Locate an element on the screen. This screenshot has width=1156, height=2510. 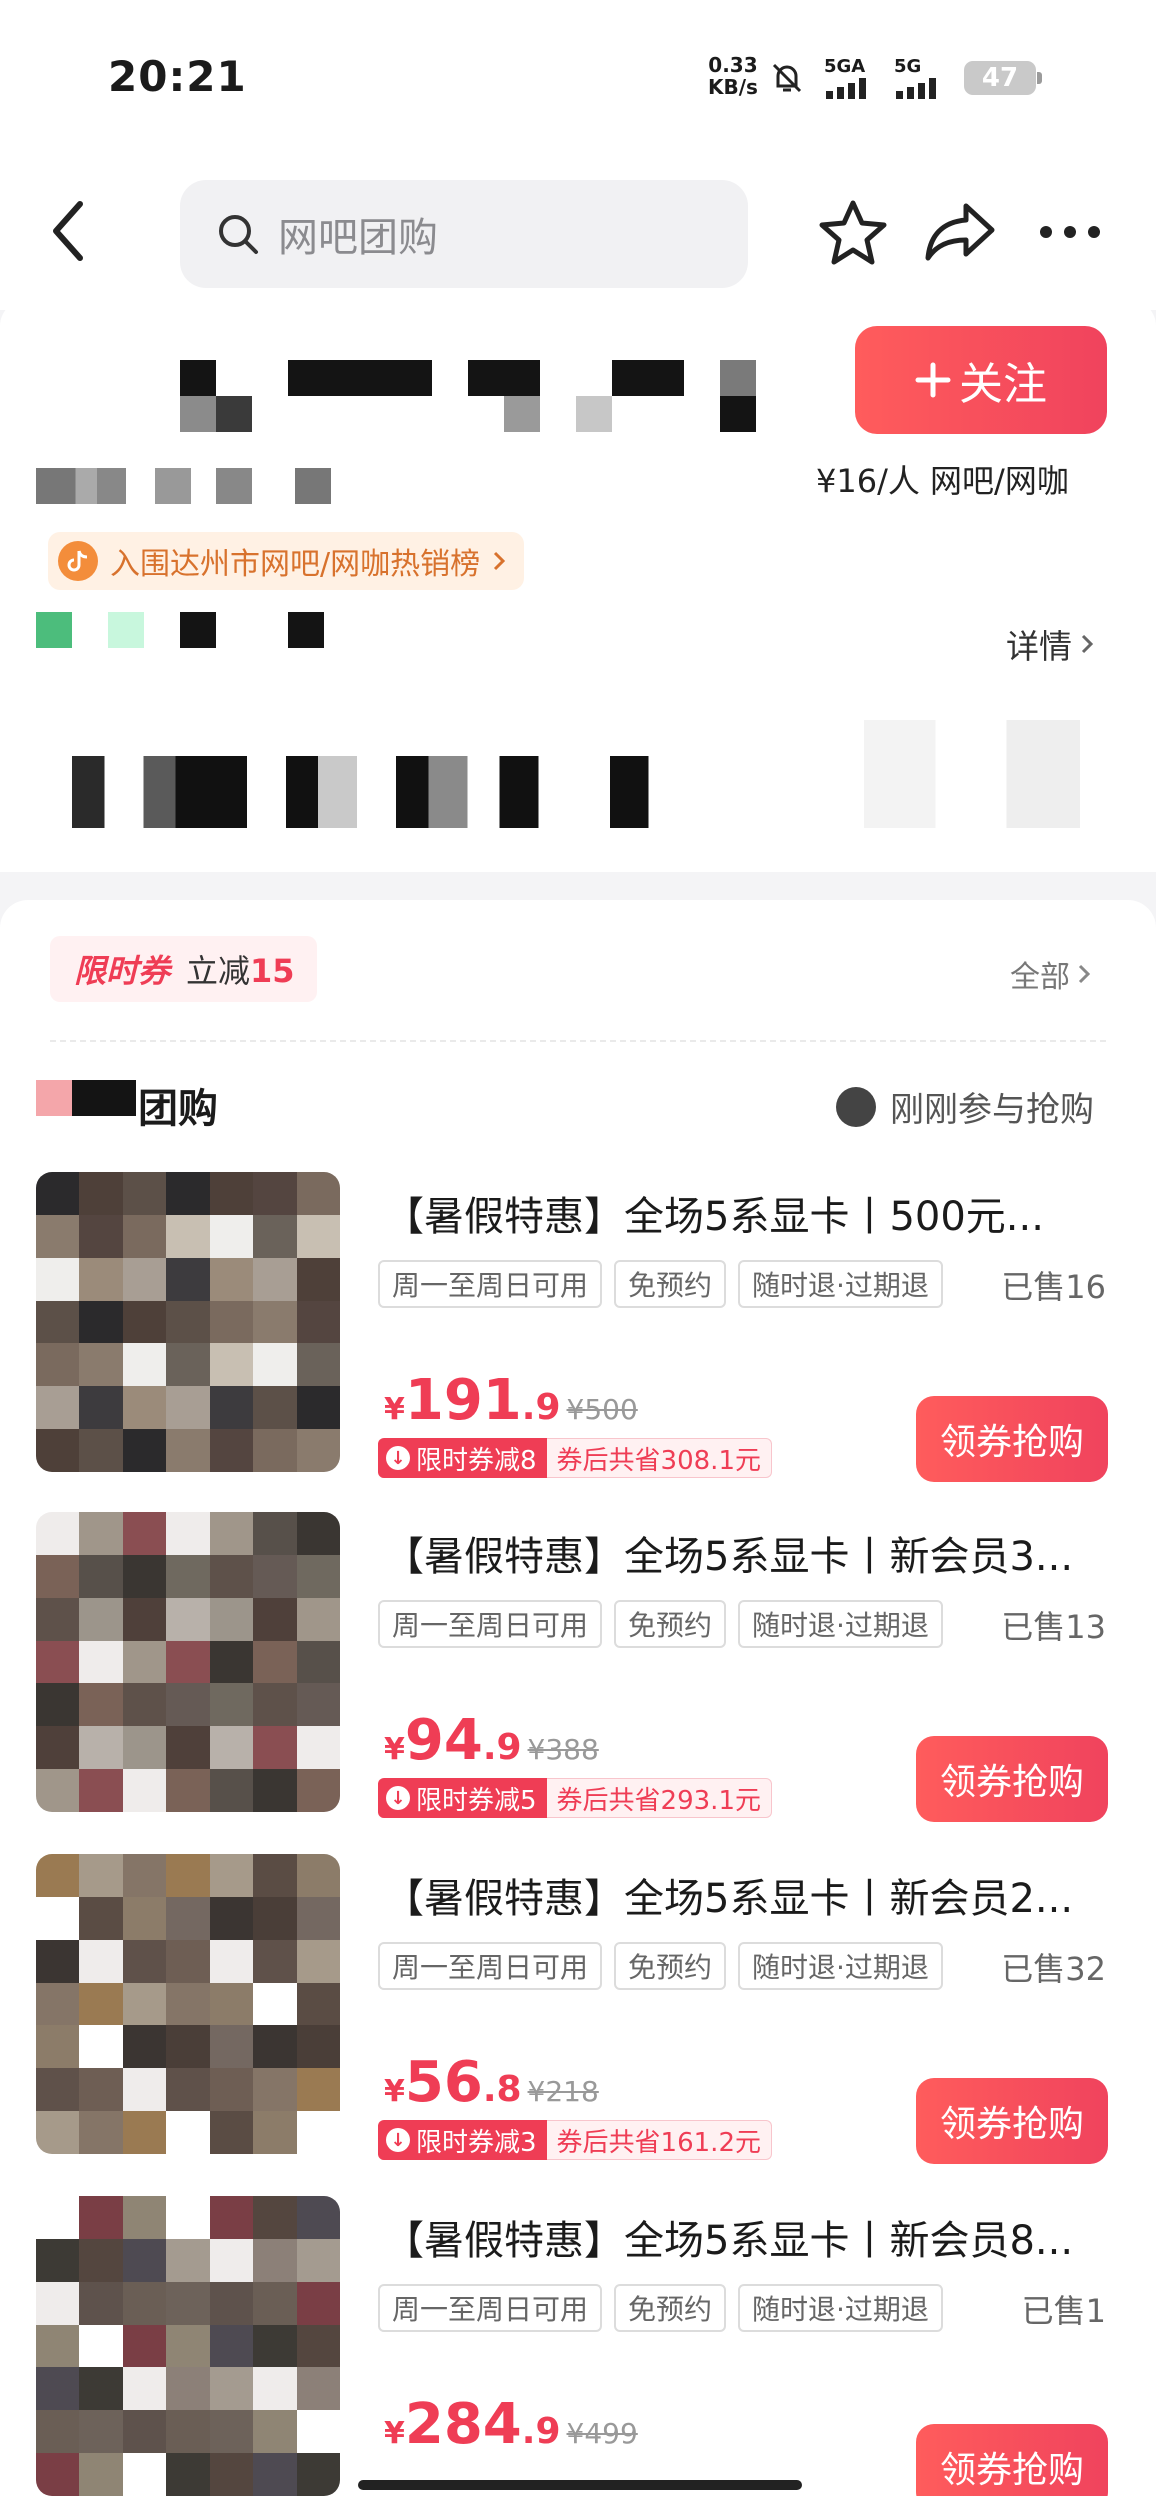
deal-price: ¥56.8 ¥218 is located at coordinates (491, 2082).